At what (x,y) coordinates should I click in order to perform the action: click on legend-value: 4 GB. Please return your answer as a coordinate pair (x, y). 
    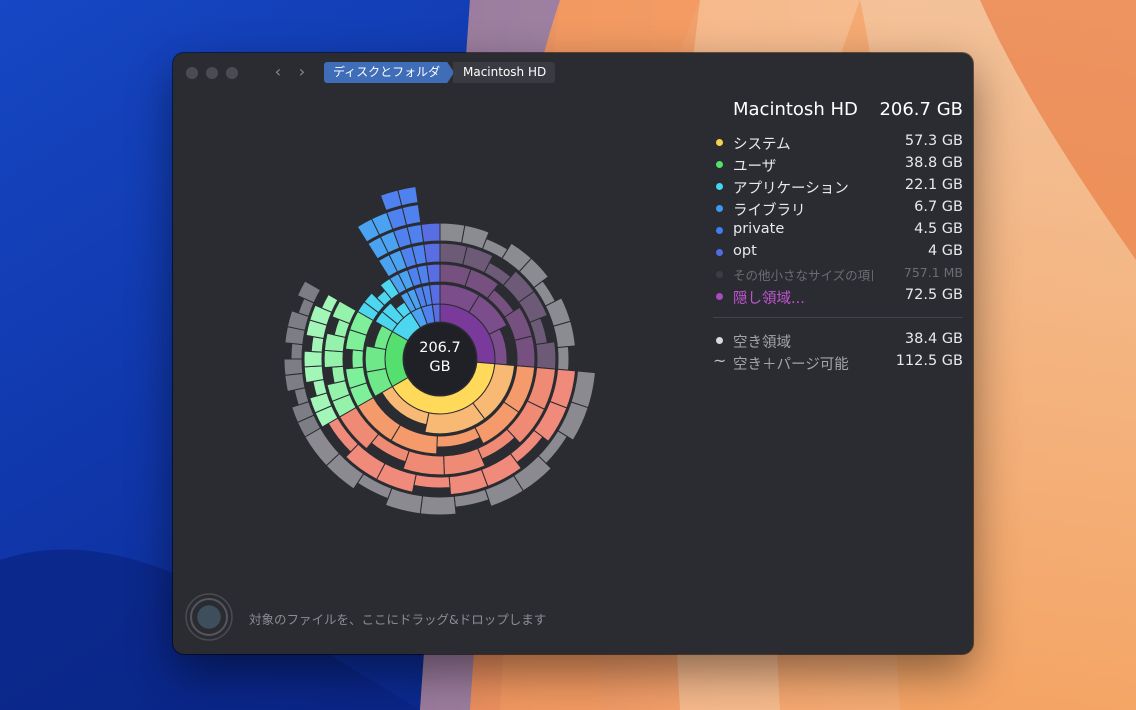
    Looking at the image, I should click on (945, 251).